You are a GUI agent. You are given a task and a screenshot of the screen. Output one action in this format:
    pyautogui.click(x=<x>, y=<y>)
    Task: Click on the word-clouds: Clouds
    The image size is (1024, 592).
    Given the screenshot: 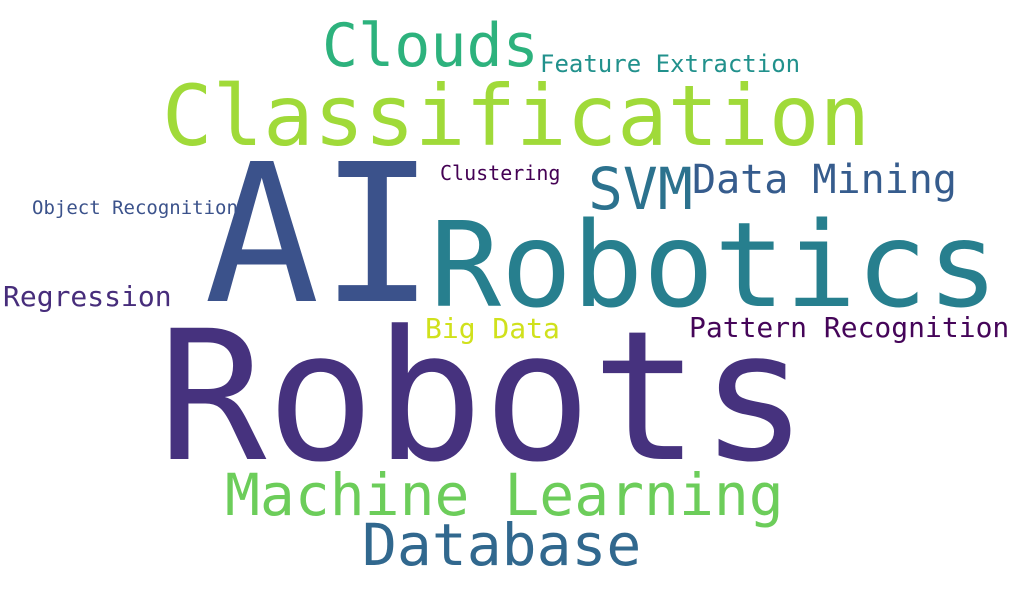 What is the action you would take?
    pyautogui.click(x=430, y=46)
    